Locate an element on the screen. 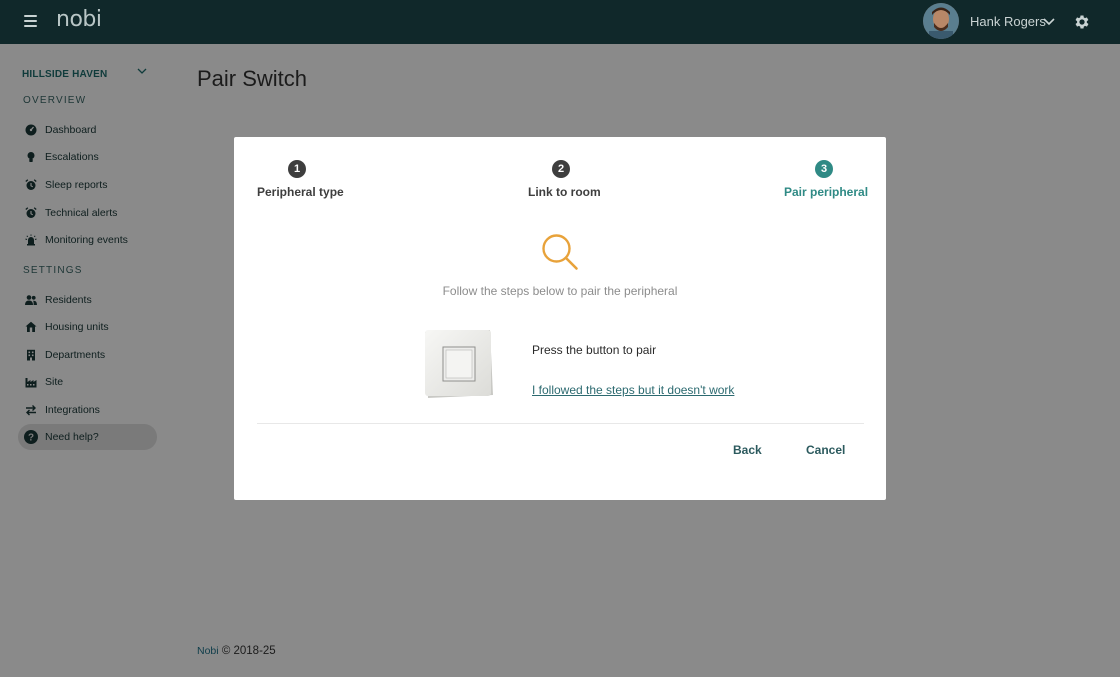 This screenshot has width=1120, height=677. sidebar-item-label: Departments is located at coordinates (75, 355).